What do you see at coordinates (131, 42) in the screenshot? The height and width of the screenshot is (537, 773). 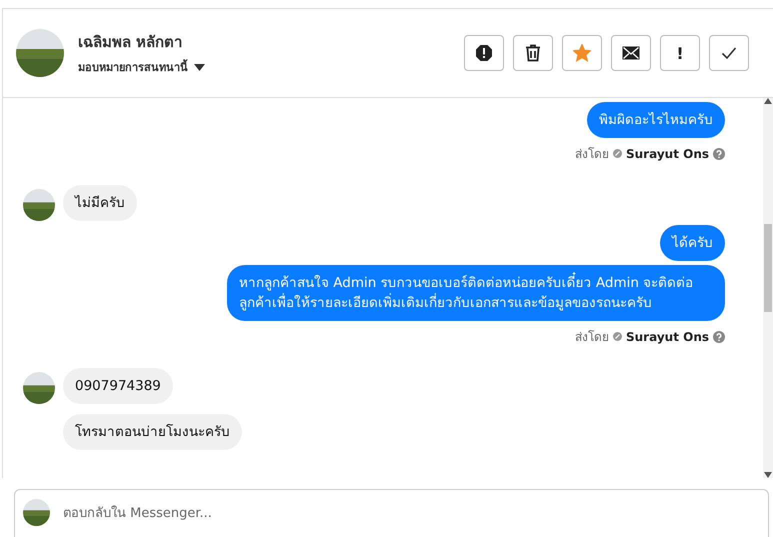 I see `contact-name: เฉลิมพล หลักตา` at bounding box center [131, 42].